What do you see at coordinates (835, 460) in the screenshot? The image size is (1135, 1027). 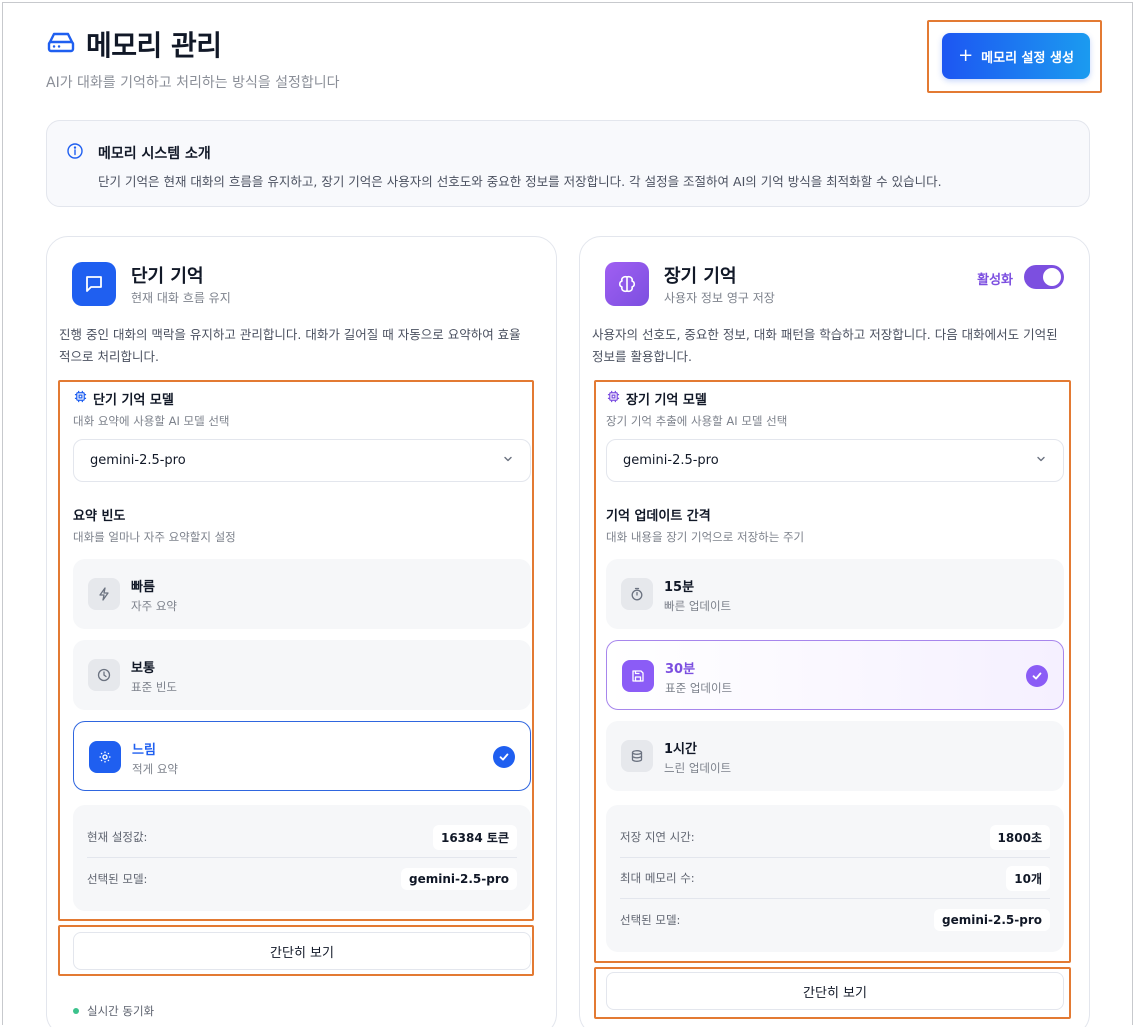 I see `long-term-model-select: gemini-2.5-pro` at bounding box center [835, 460].